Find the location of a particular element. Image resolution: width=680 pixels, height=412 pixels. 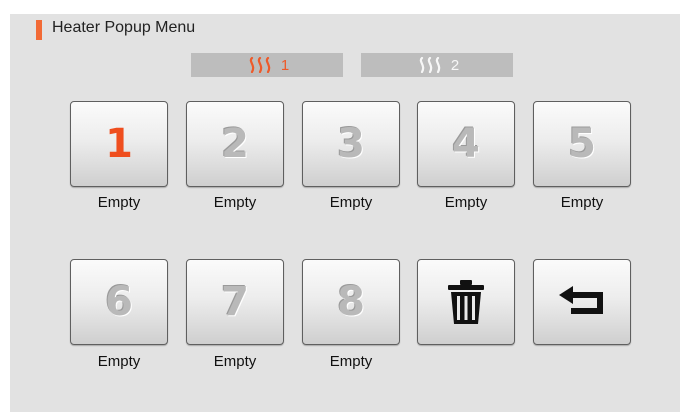

slot-4-button: 4 is located at coordinates (466, 144).